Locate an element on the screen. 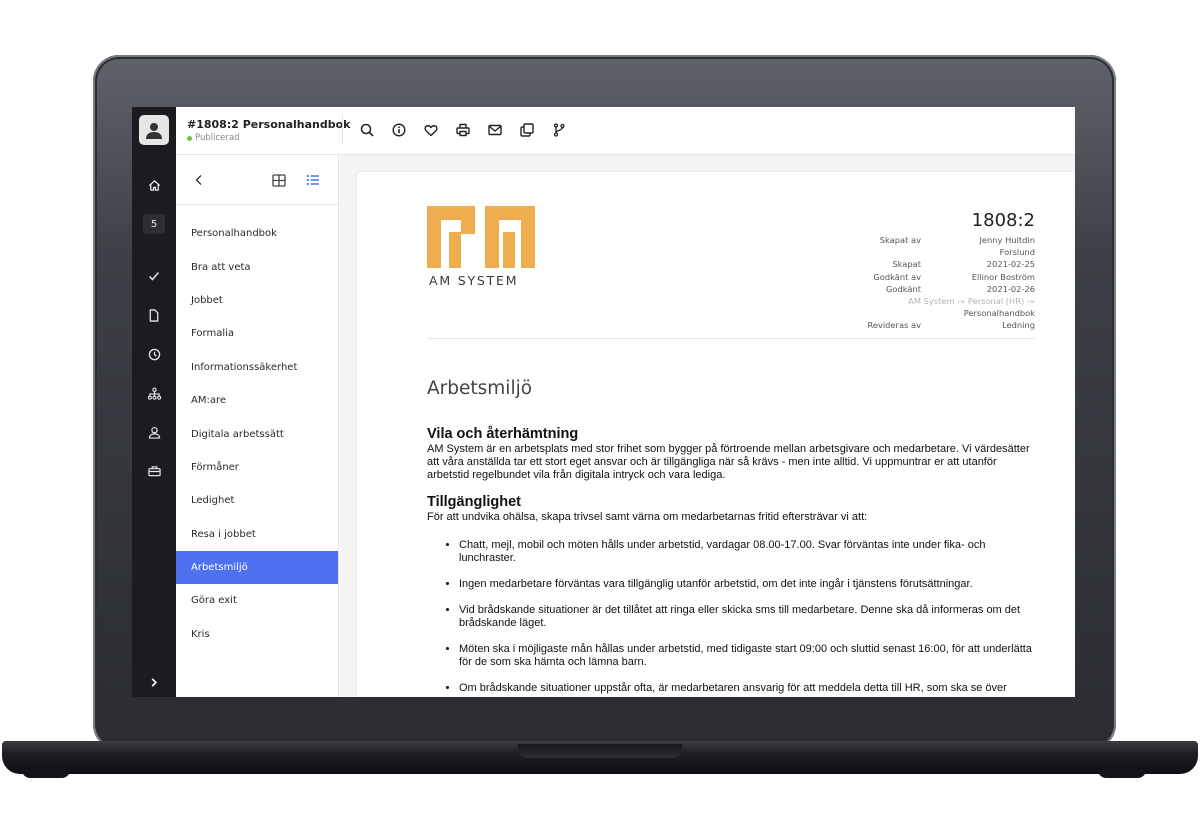 This screenshot has height=830, width=1200. grid-view-button is located at coordinates (279, 180).